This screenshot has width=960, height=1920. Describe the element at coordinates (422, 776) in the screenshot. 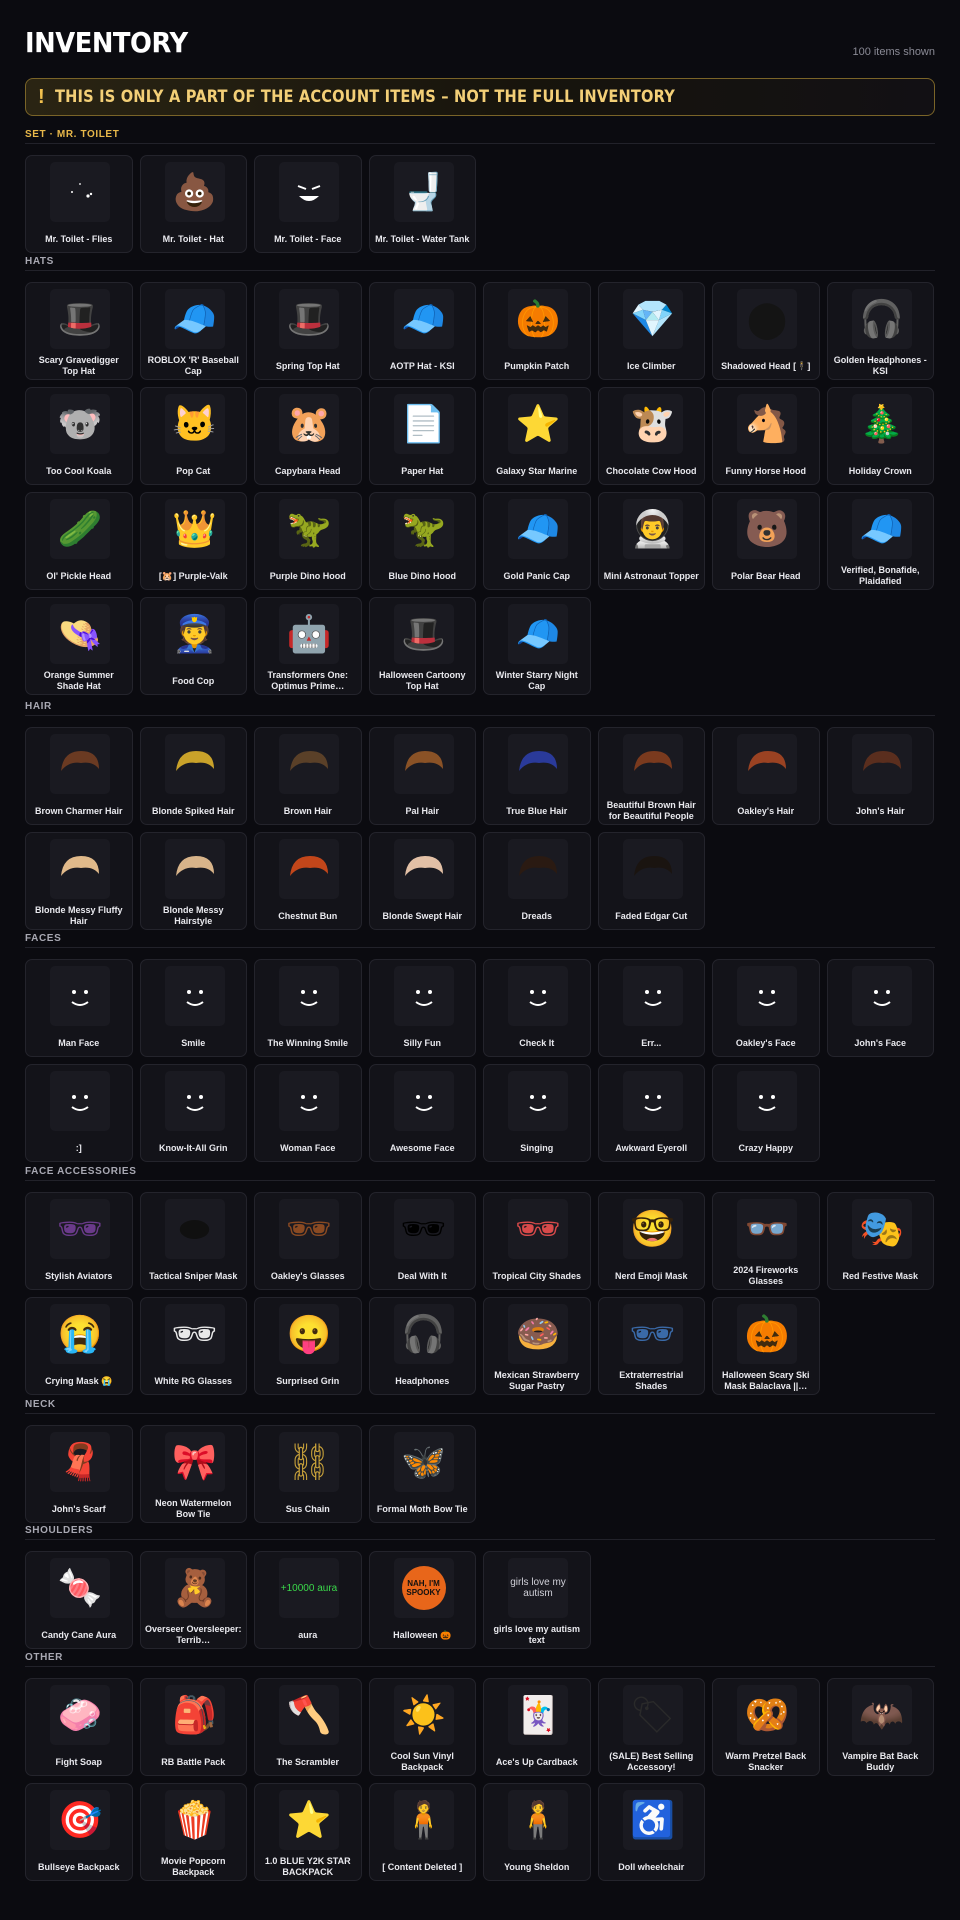

I see `item-card: Pal Hair` at that location.